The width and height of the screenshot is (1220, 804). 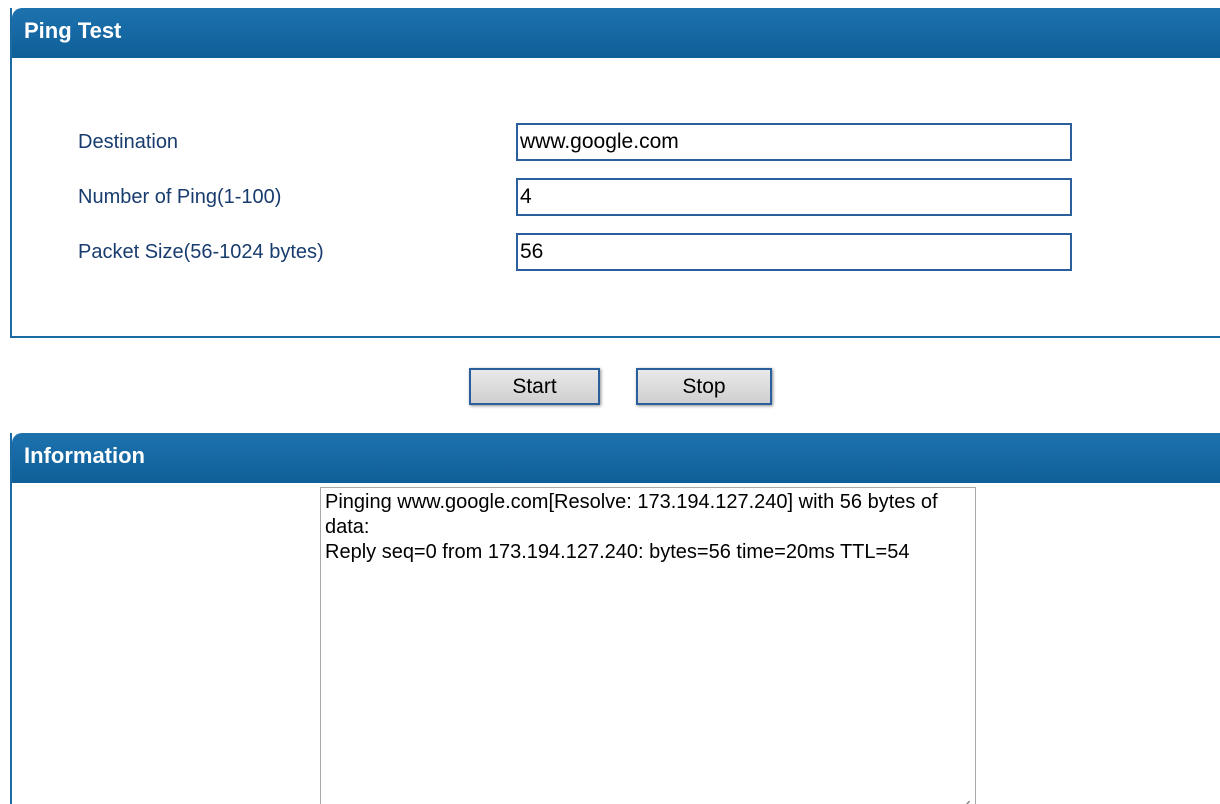 I want to click on packet-size-row: Packet Size(56-1024 bytes), so click(x=612, y=253).